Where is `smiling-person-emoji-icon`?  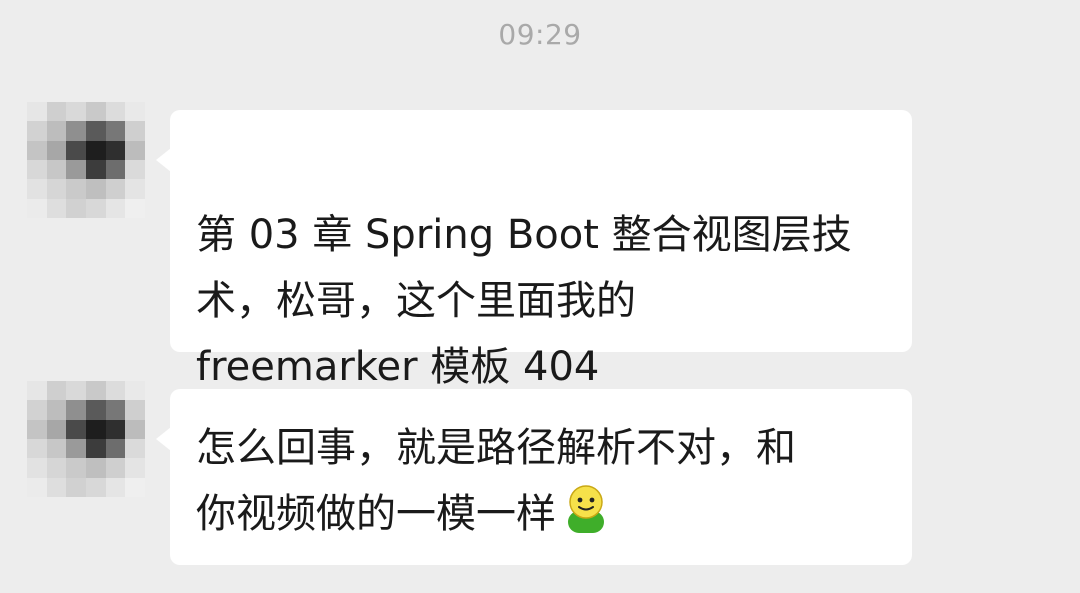
smiling-person-emoji-icon is located at coordinates (586, 519).